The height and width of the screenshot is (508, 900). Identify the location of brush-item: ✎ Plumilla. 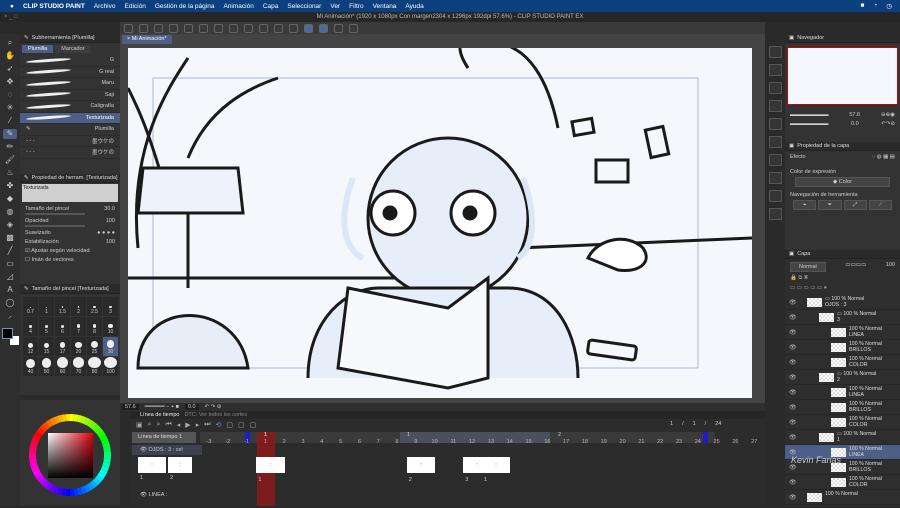
(70, 130).